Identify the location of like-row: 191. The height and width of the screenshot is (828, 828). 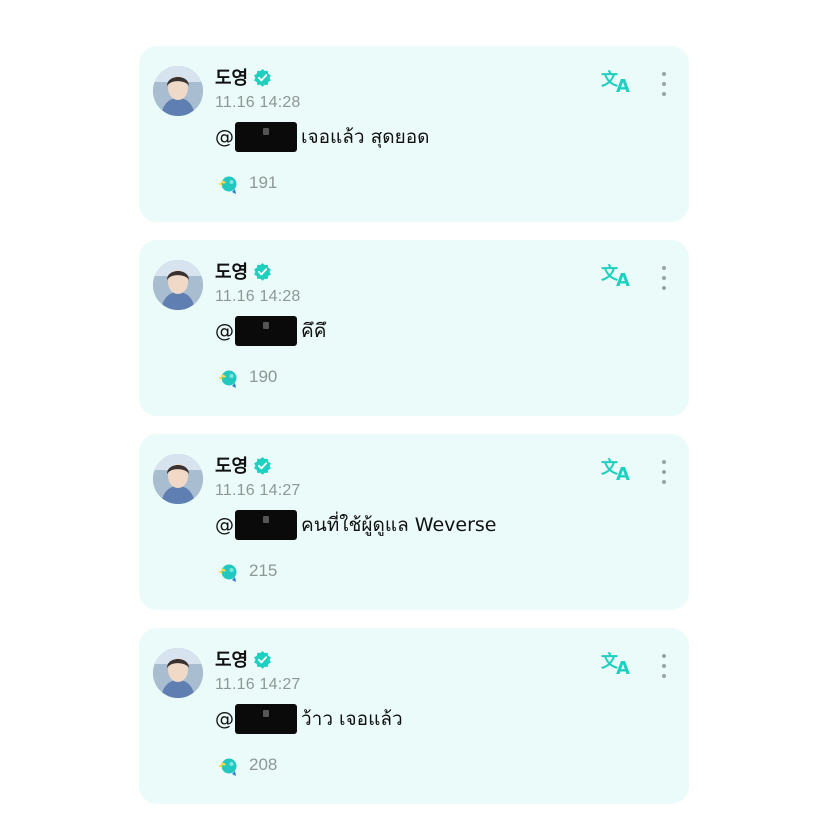
(246, 183).